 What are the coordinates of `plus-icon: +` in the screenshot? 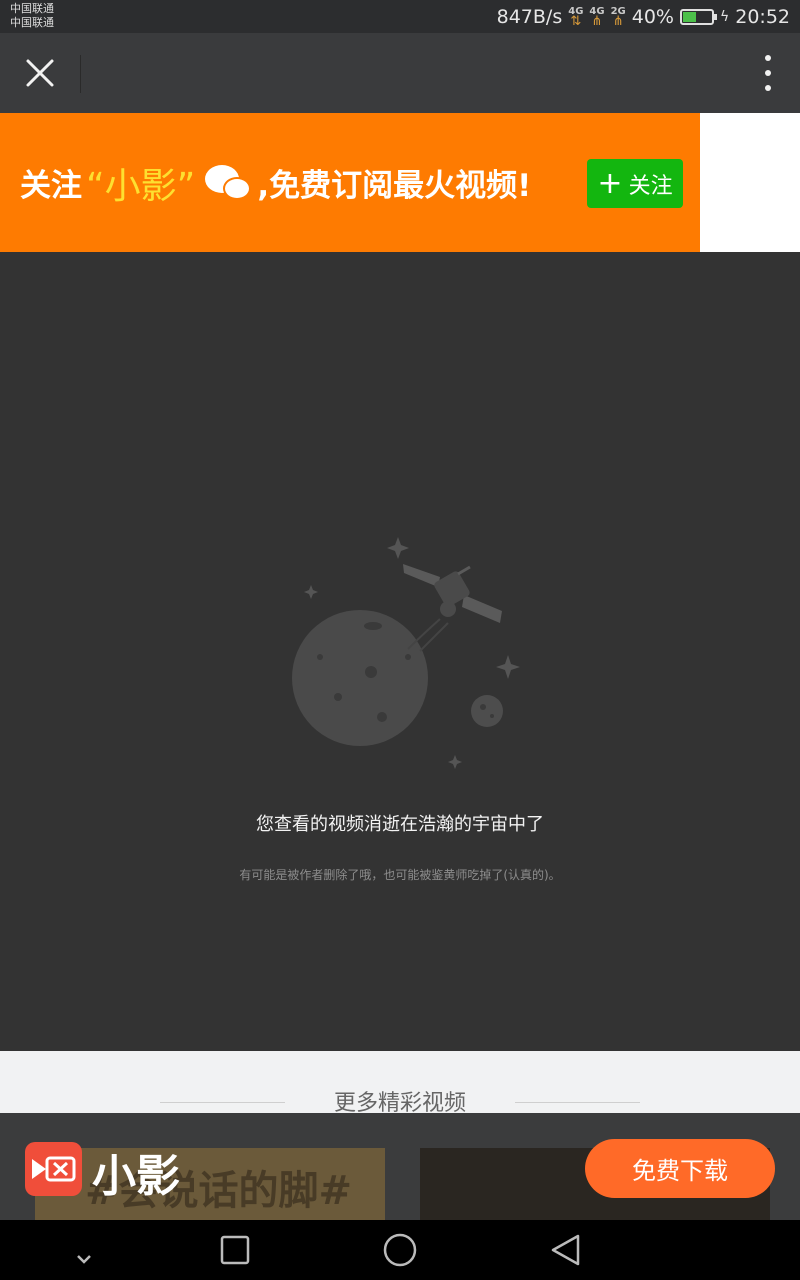 It's located at (610, 183).